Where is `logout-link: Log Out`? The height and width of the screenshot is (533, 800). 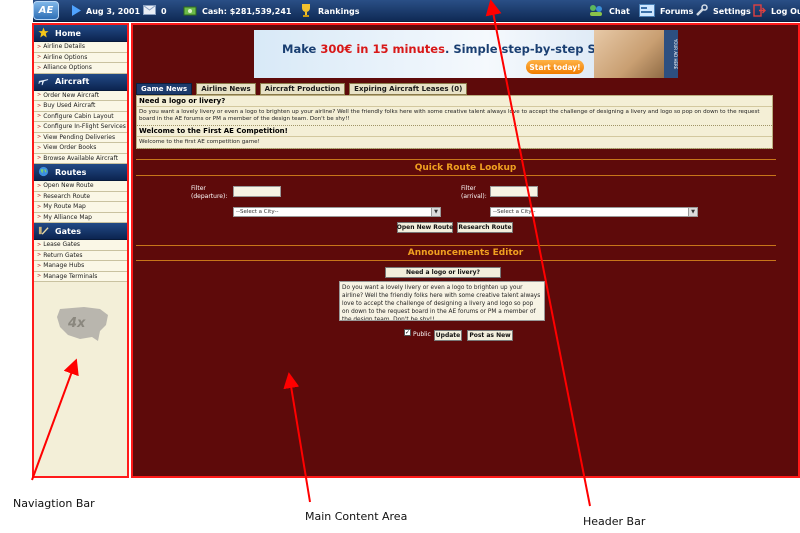 logout-link: Log Out is located at coordinates (776, 11).